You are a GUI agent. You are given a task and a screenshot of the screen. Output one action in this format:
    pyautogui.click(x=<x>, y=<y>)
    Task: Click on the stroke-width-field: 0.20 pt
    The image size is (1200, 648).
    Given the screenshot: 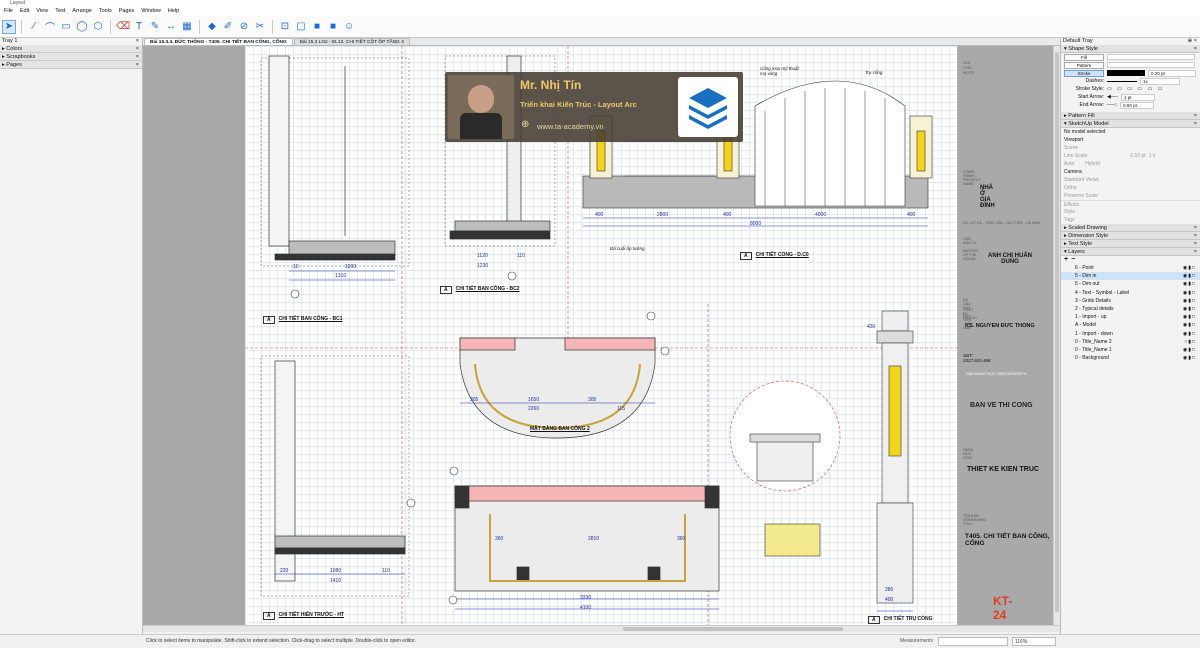 What is the action you would take?
    pyautogui.click(x=1172, y=73)
    